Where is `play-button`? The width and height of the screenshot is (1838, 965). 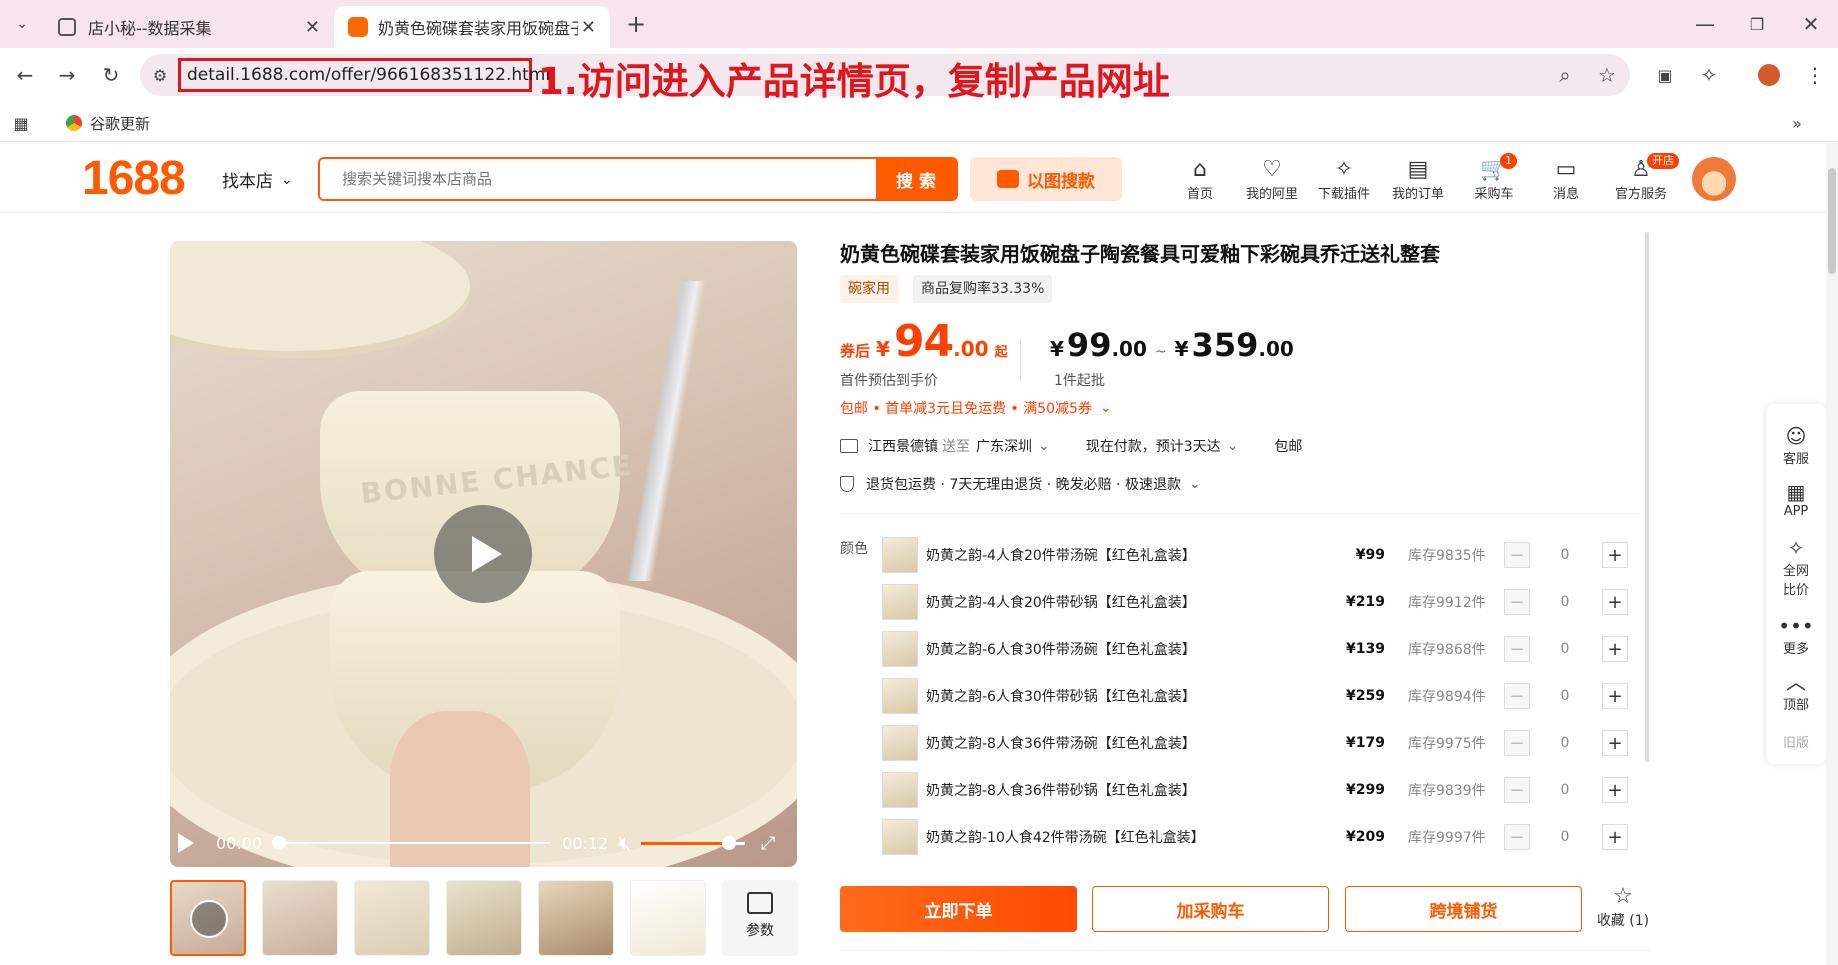
play-button is located at coordinates (483, 554).